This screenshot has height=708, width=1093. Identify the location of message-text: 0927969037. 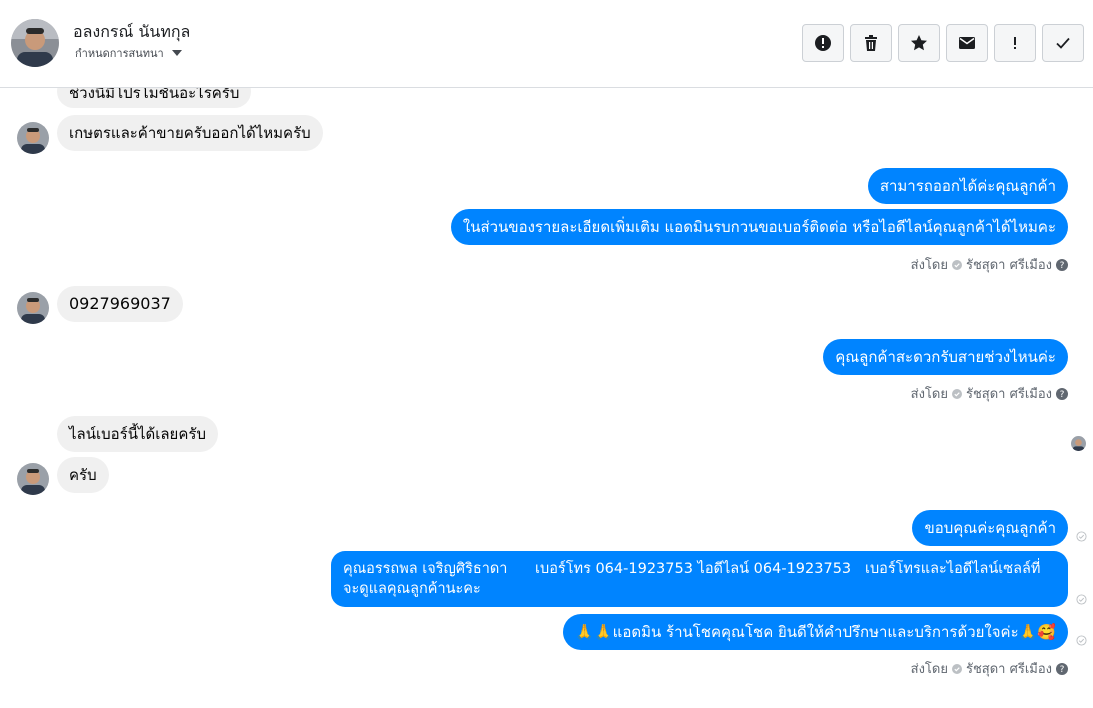
(120, 303).